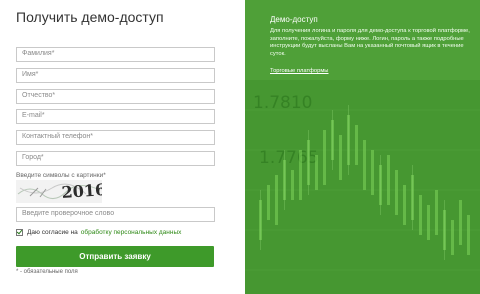 Image resolution: width=480 pixels, height=294 pixels. Describe the element at coordinates (115, 214) in the screenshot. I see `captcha-input: Введите проверочное слово` at that location.